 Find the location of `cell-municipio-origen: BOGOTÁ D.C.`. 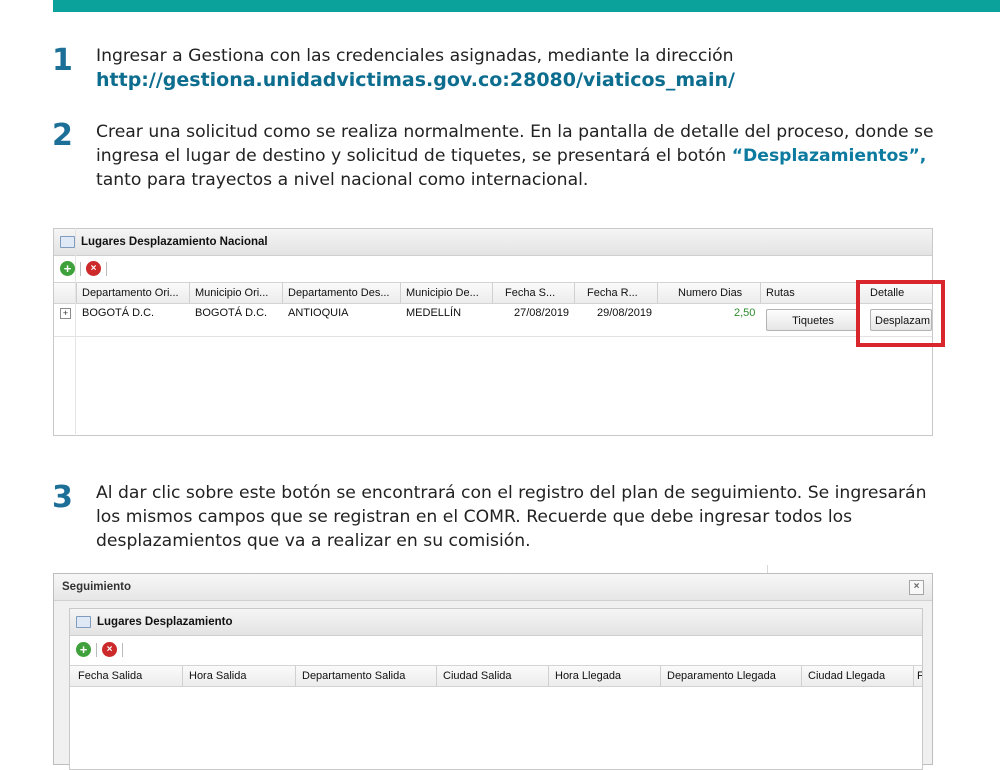

cell-municipio-origen: BOGOTÁ D.C. is located at coordinates (231, 313).